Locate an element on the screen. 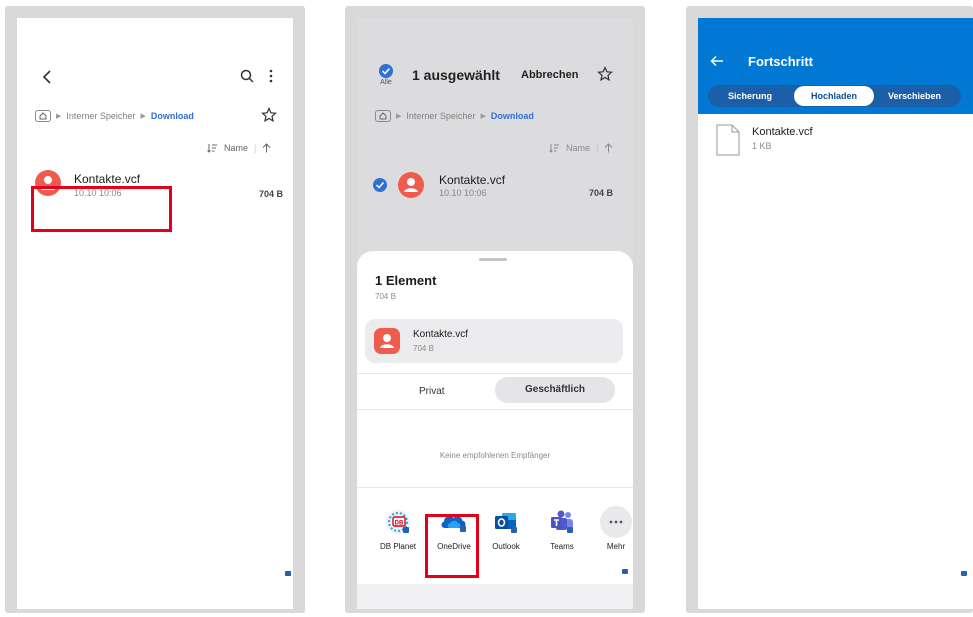 This screenshot has height=617, width=973. share-app-teams: Teams is located at coordinates (562, 528).